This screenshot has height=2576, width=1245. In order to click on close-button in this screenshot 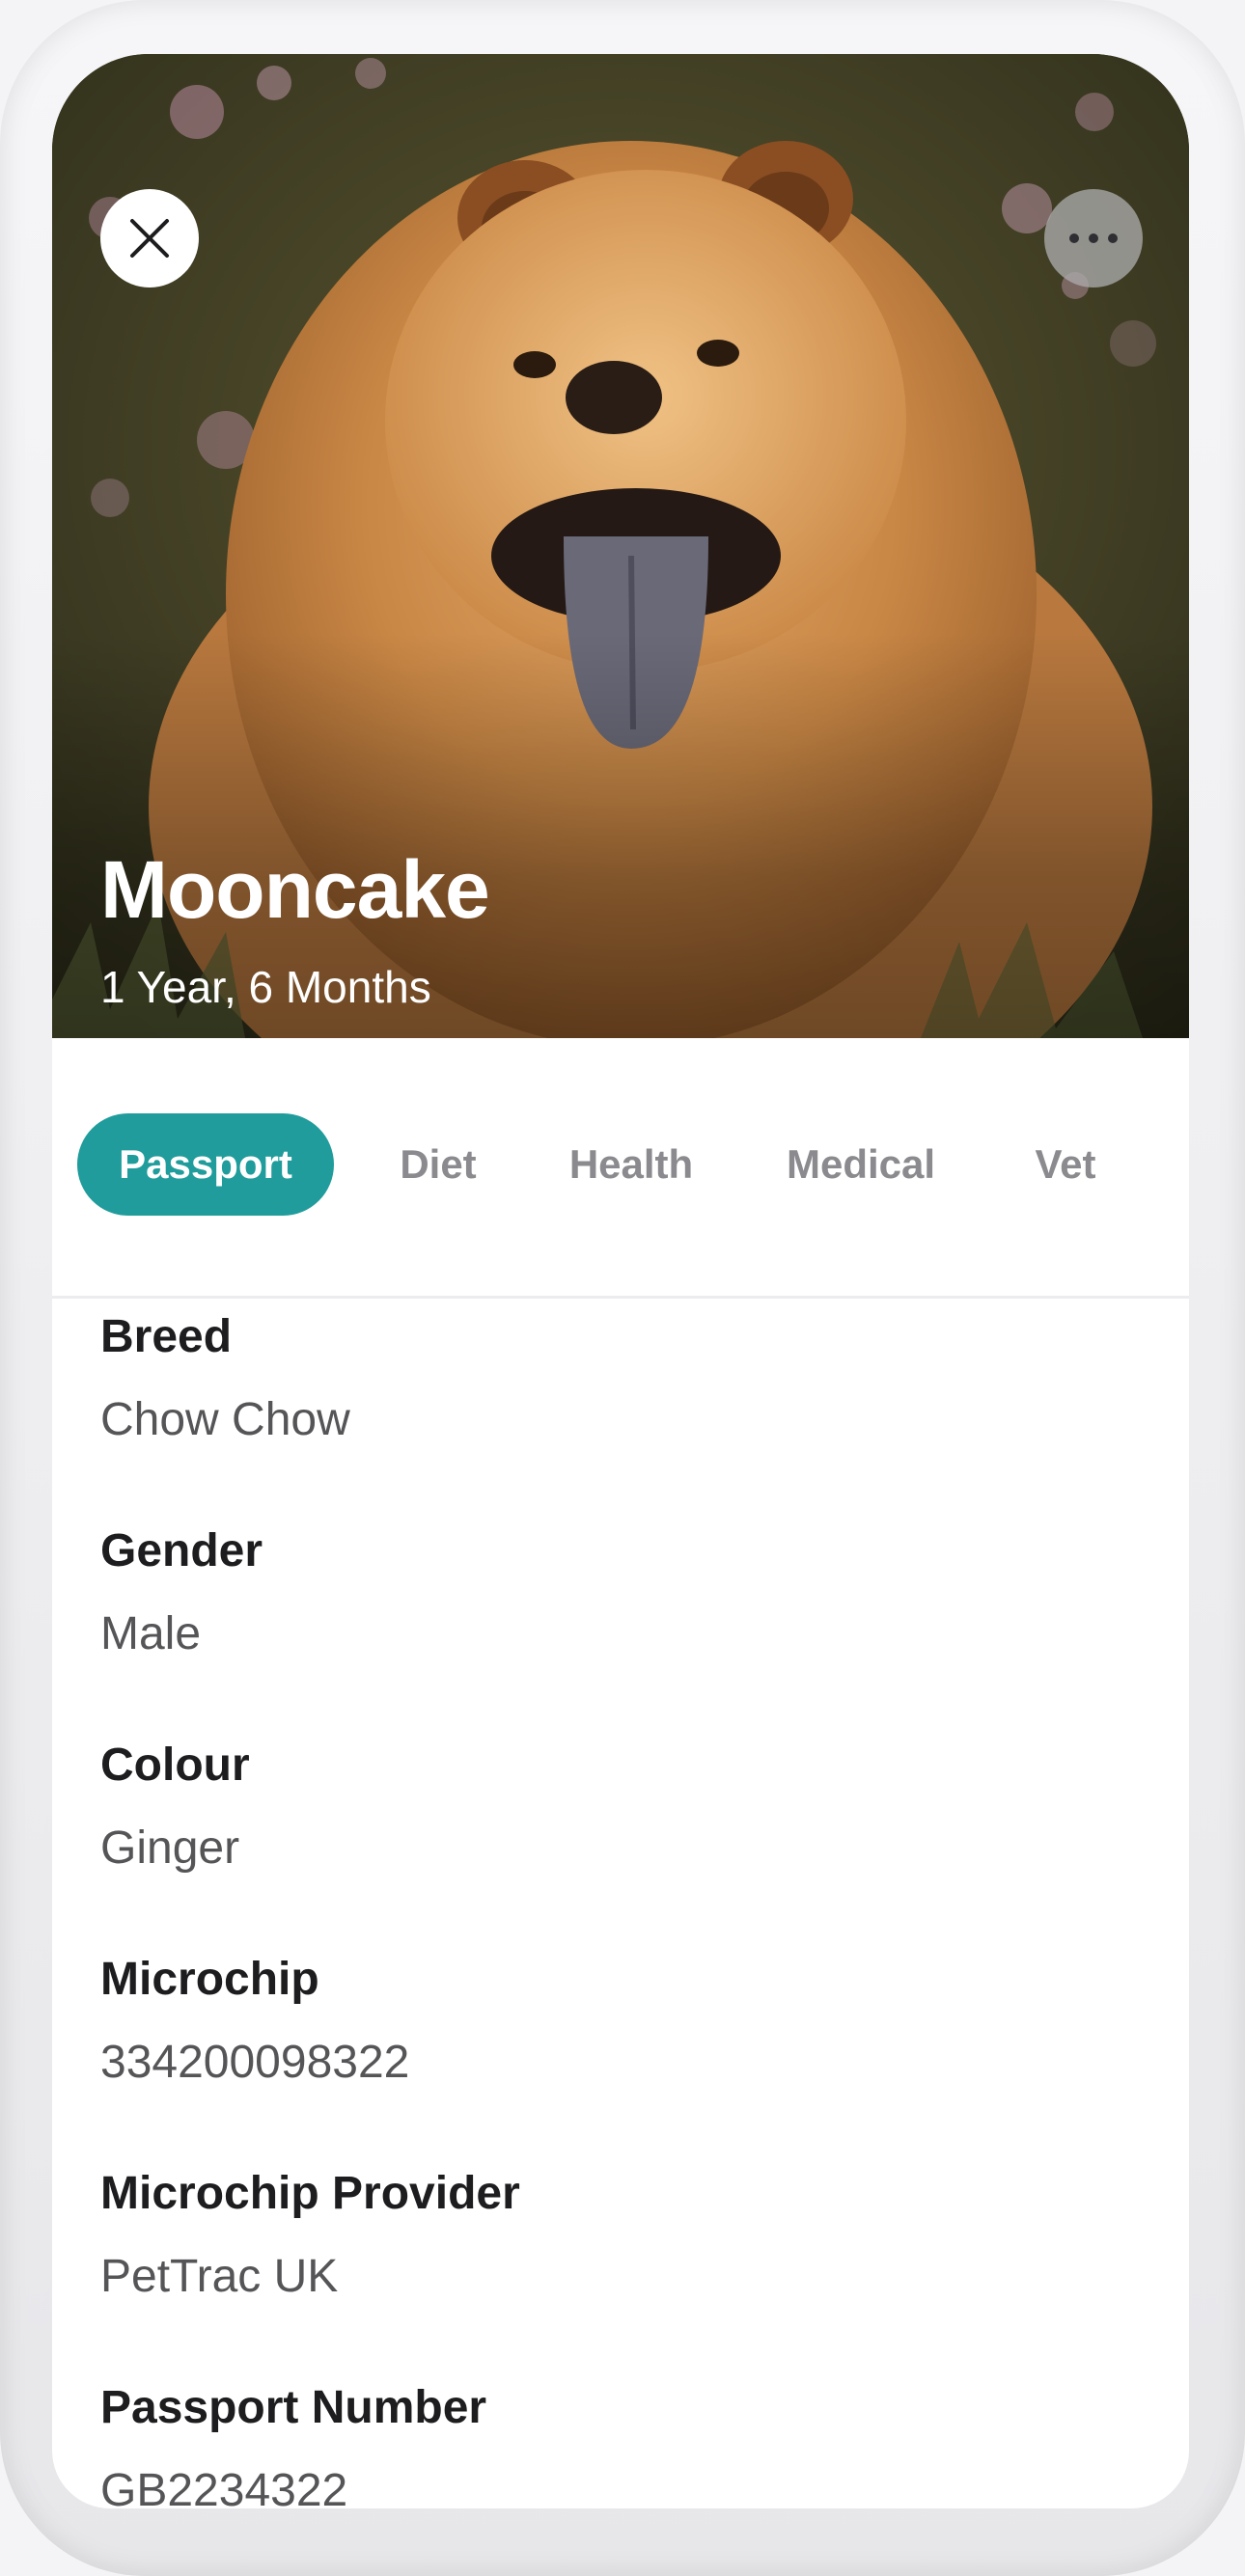, I will do `click(150, 238)`.